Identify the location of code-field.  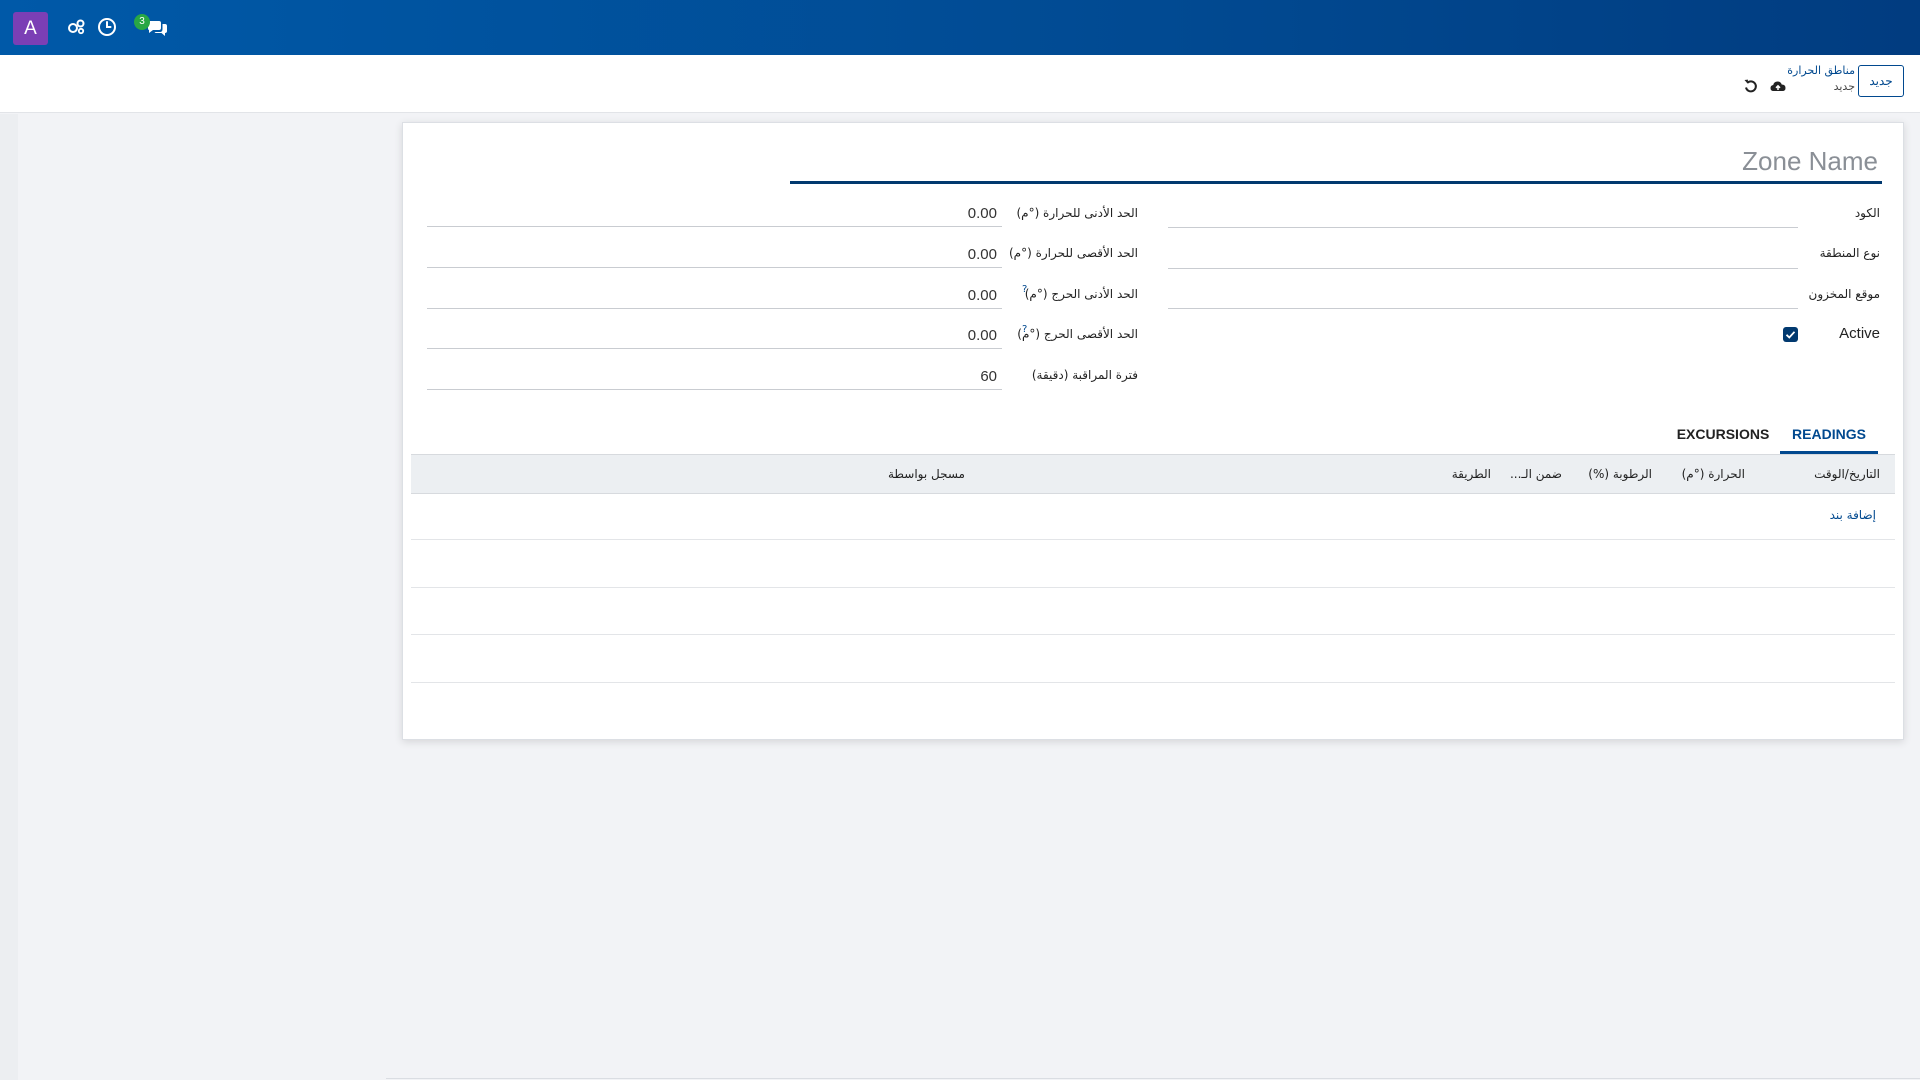
(1483, 215).